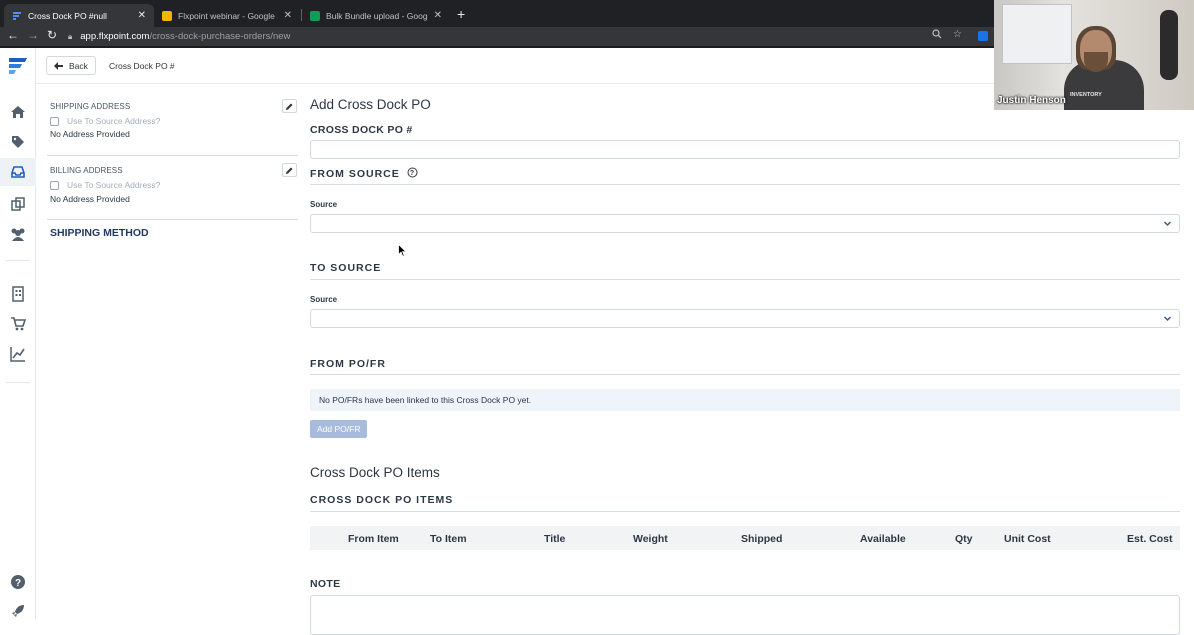  What do you see at coordinates (18, 172) in the screenshot?
I see `inbox-icon` at bounding box center [18, 172].